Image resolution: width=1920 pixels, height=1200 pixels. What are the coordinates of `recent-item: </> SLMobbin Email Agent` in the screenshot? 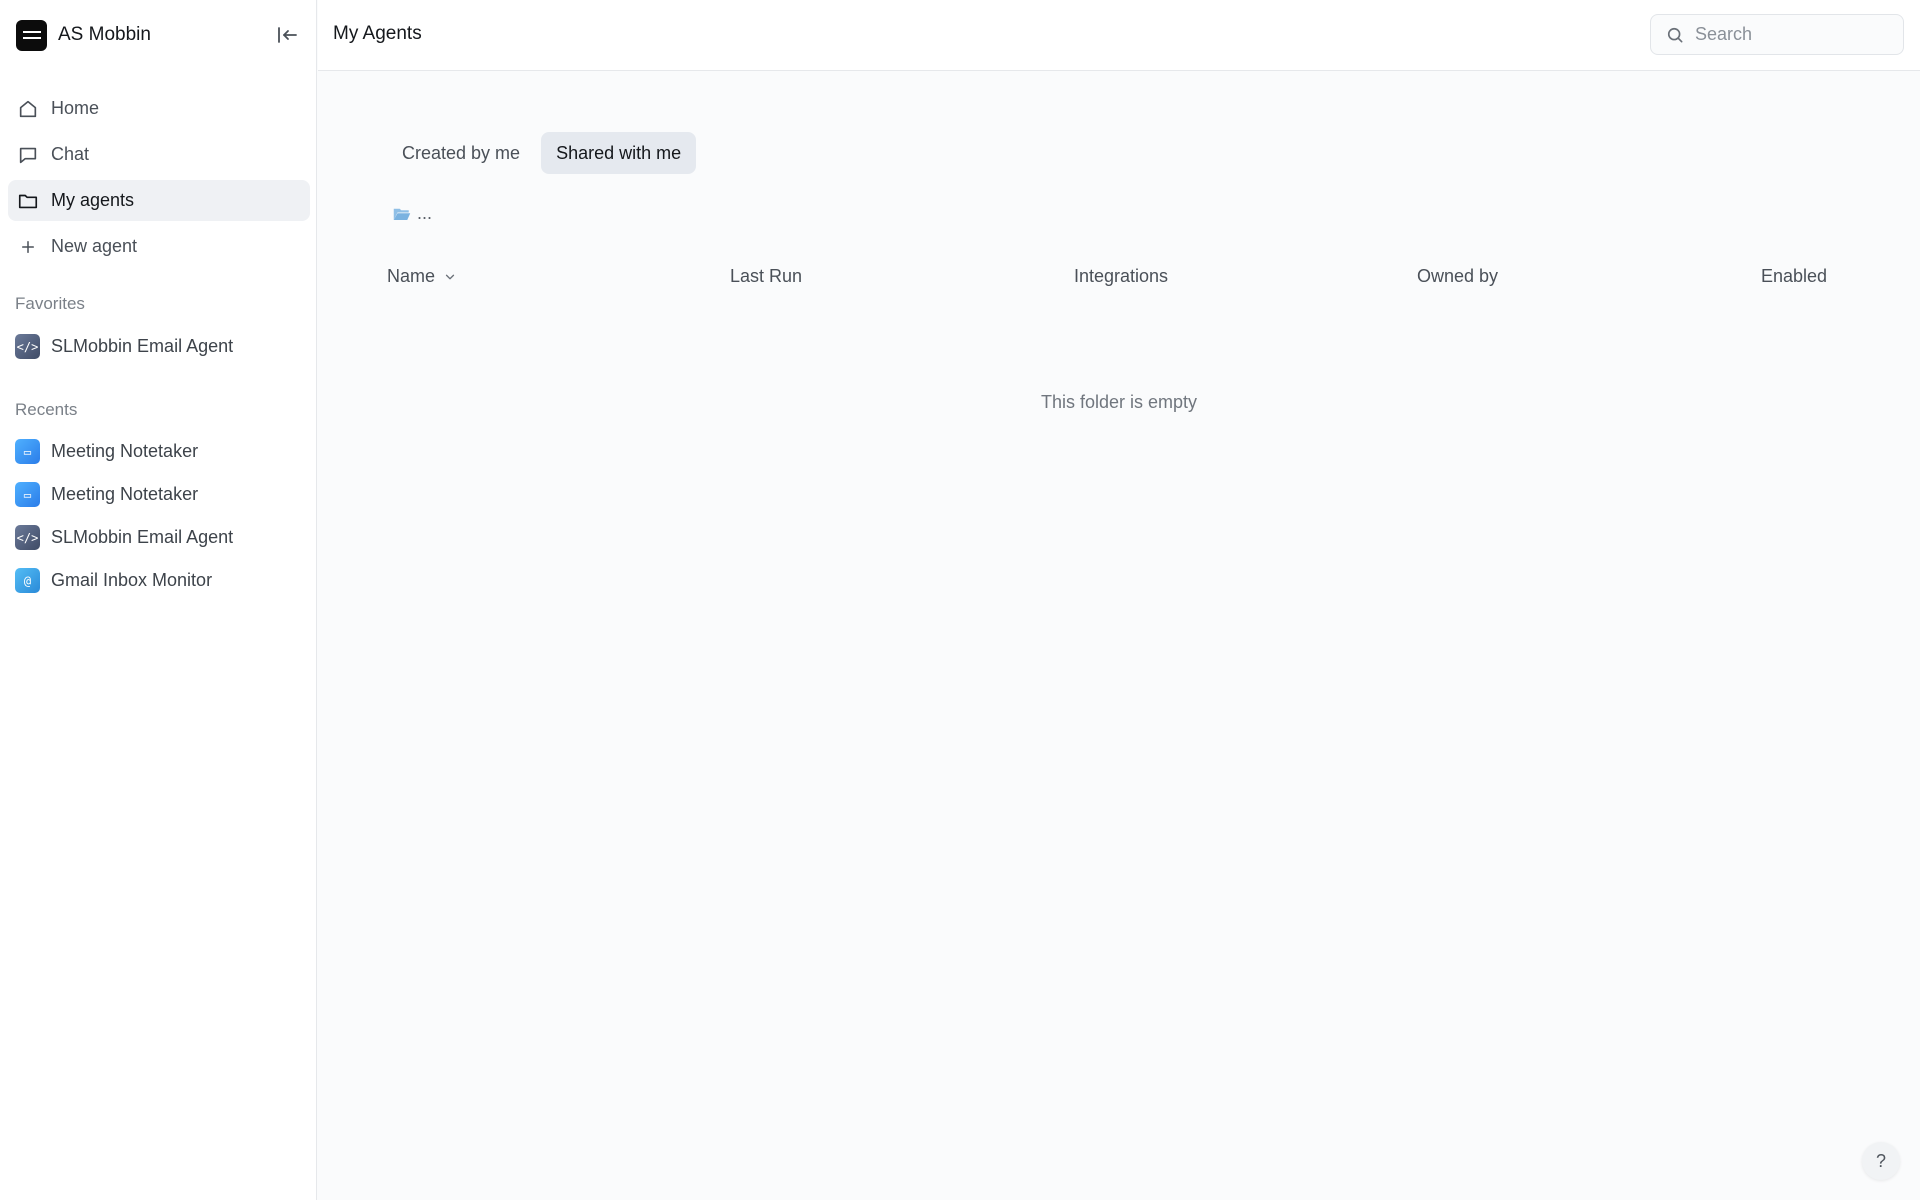 It's located at (159, 537).